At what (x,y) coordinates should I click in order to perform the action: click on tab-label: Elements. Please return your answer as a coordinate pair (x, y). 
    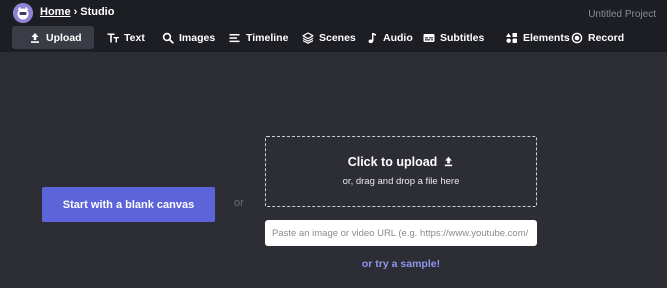
    Looking at the image, I should click on (546, 37).